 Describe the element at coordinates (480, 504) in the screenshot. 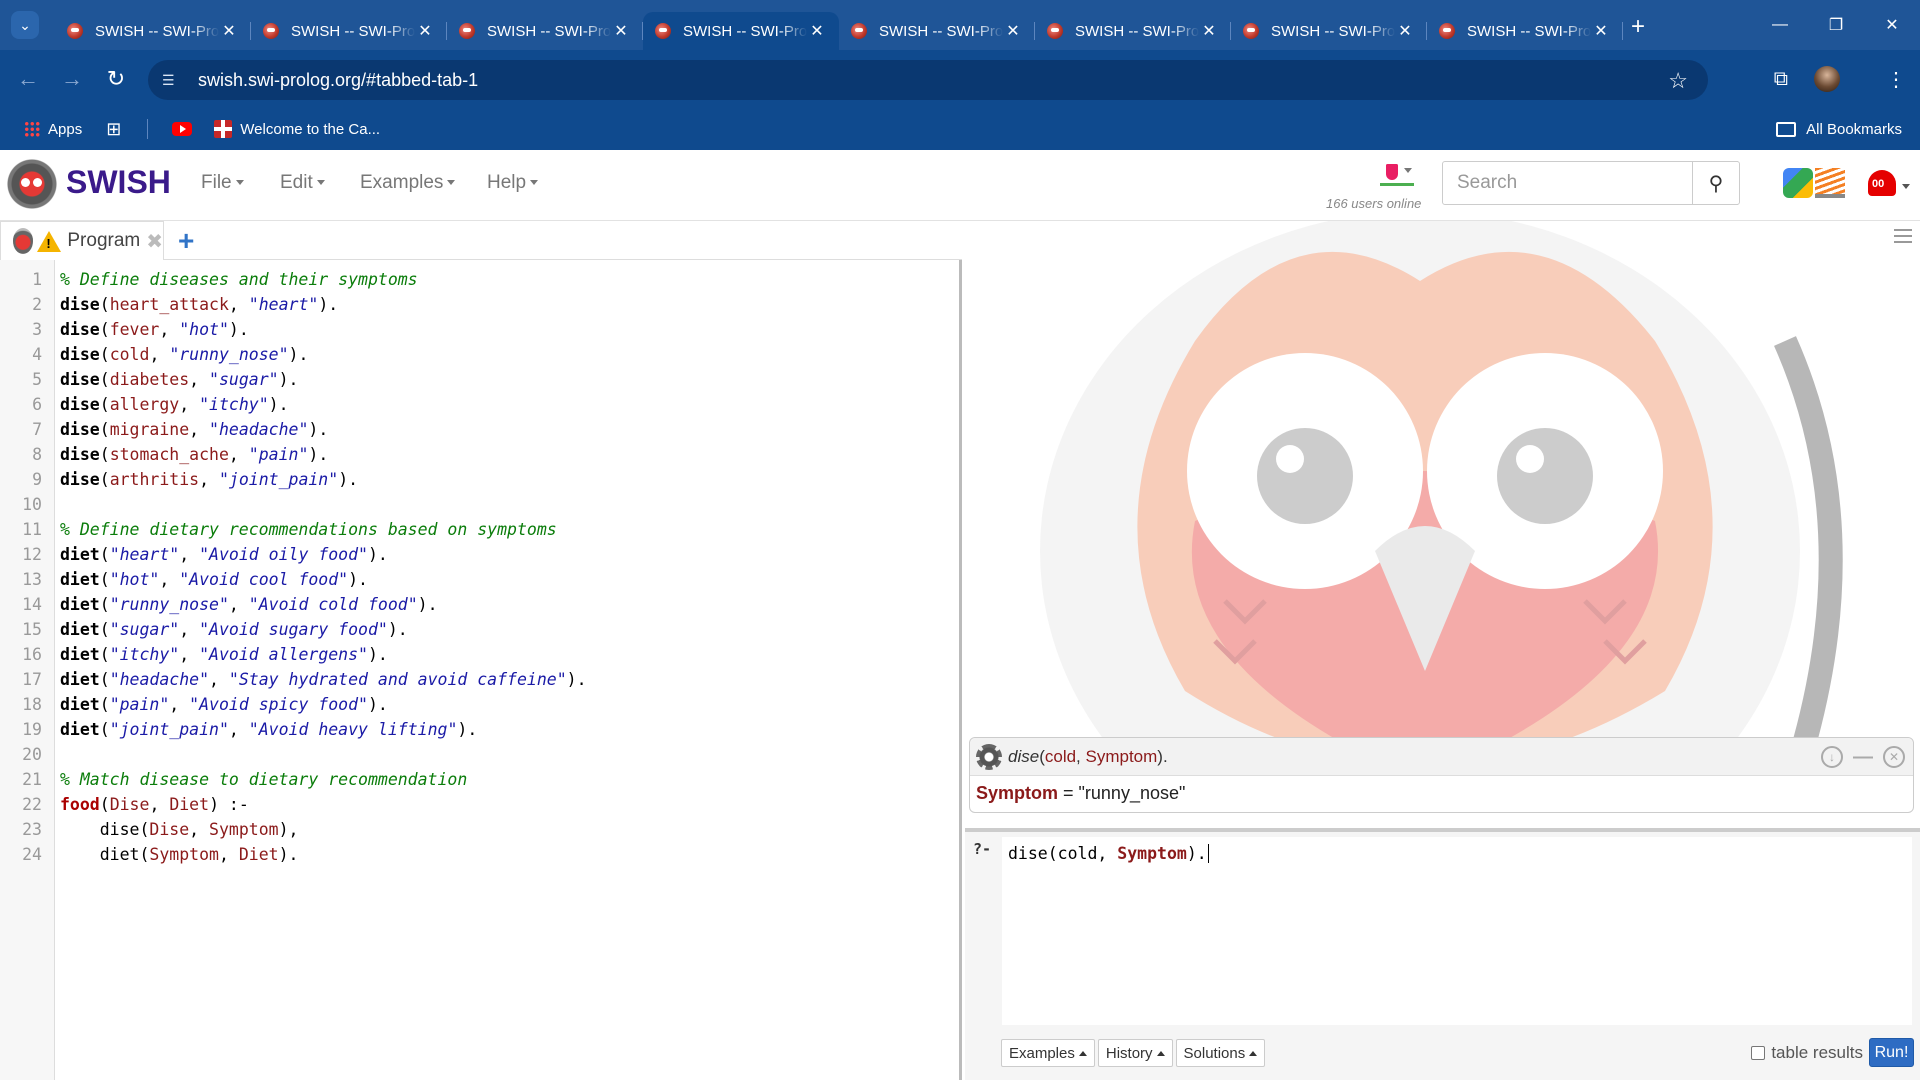

I see `code-line: 10` at that location.